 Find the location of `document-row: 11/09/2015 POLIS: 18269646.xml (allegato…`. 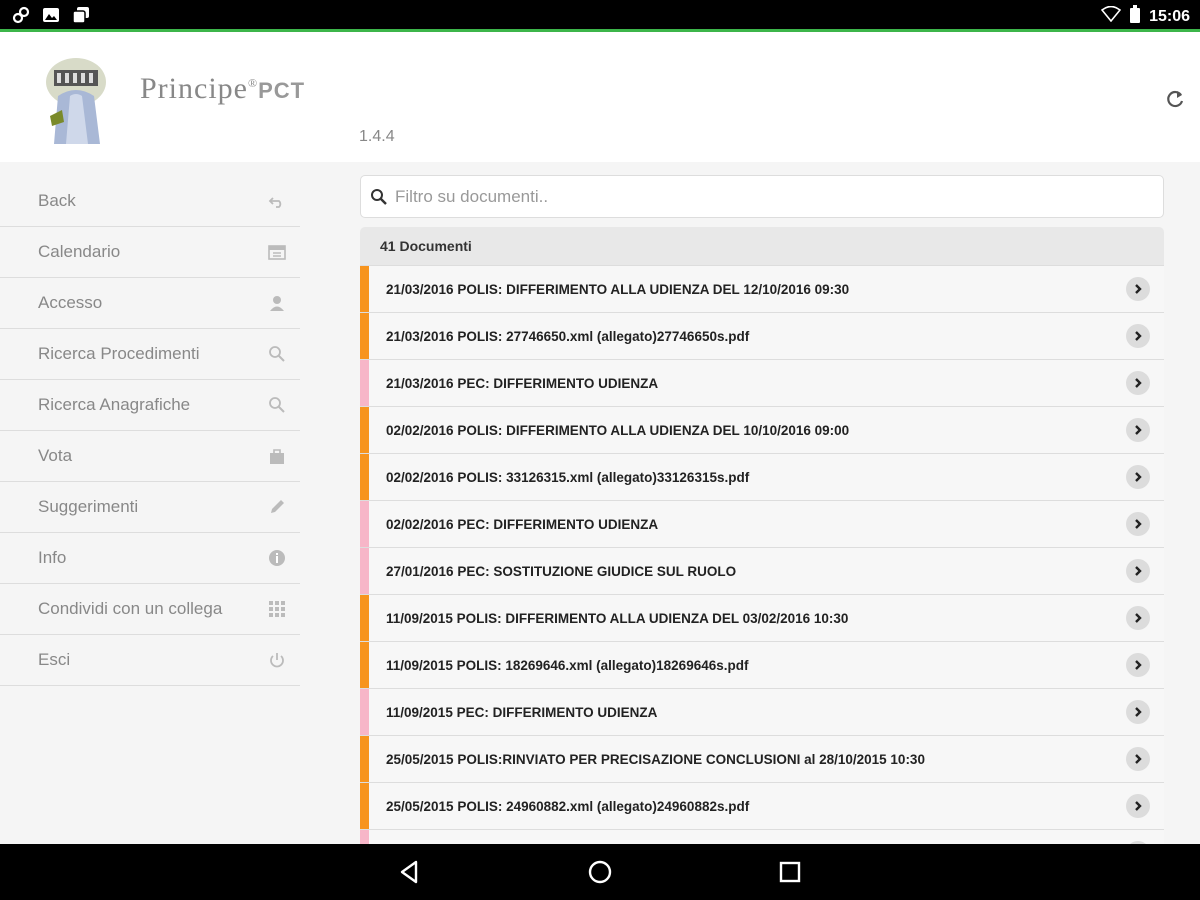

document-row: 11/09/2015 POLIS: 18269646.xml (allegato… is located at coordinates (762, 665).